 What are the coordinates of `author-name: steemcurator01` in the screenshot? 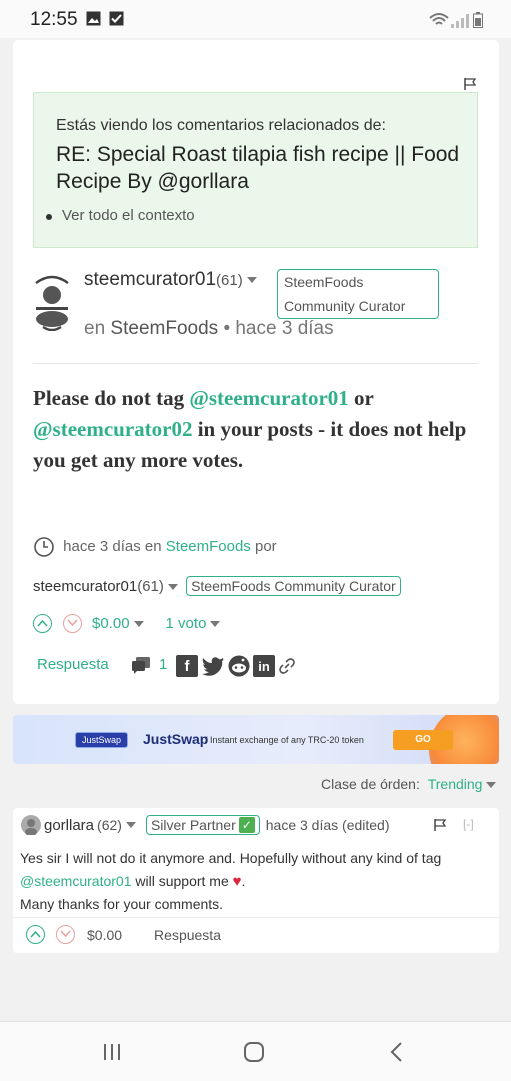 It's located at (150, 279).